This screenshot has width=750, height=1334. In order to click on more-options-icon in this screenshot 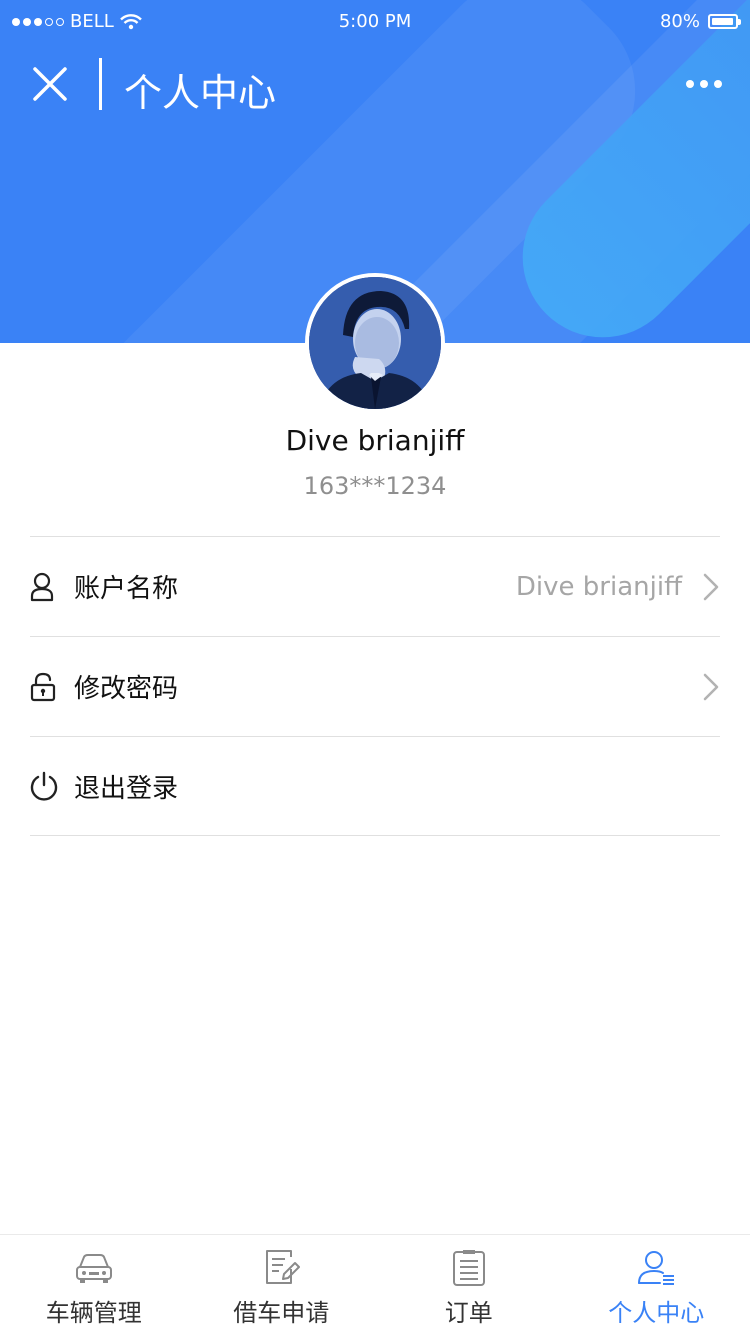, I will do `click(704, 84)`.